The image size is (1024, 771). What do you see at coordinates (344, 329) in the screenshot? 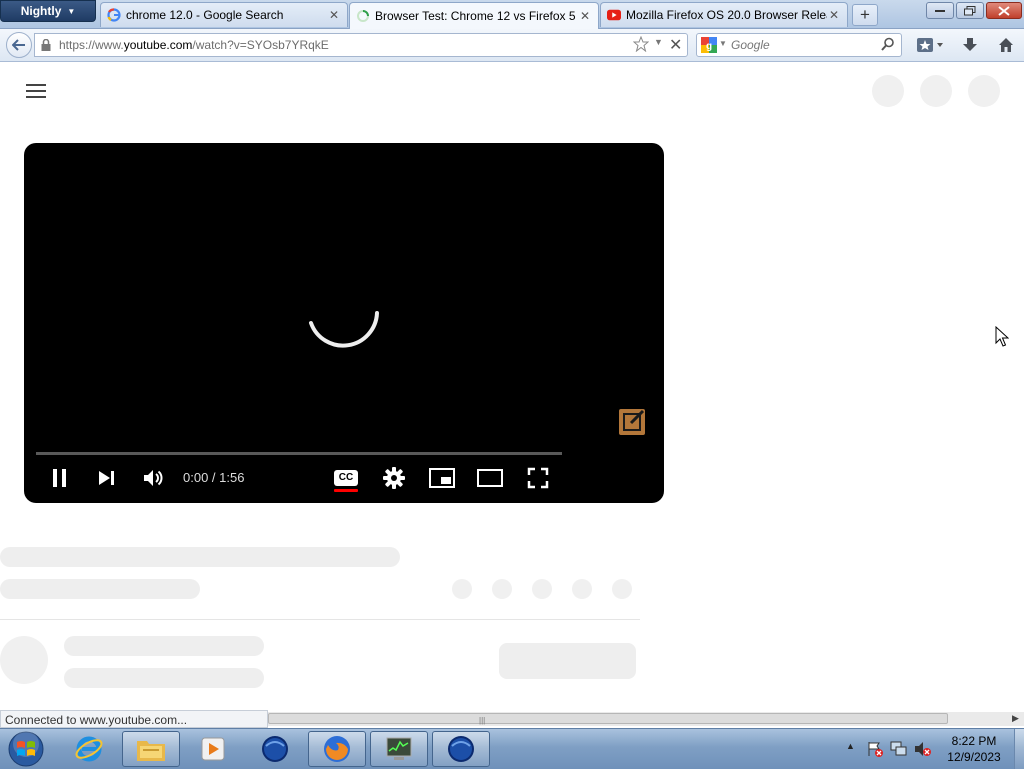
I see `loading-spinner-icon` at bounding box center [344, 329].